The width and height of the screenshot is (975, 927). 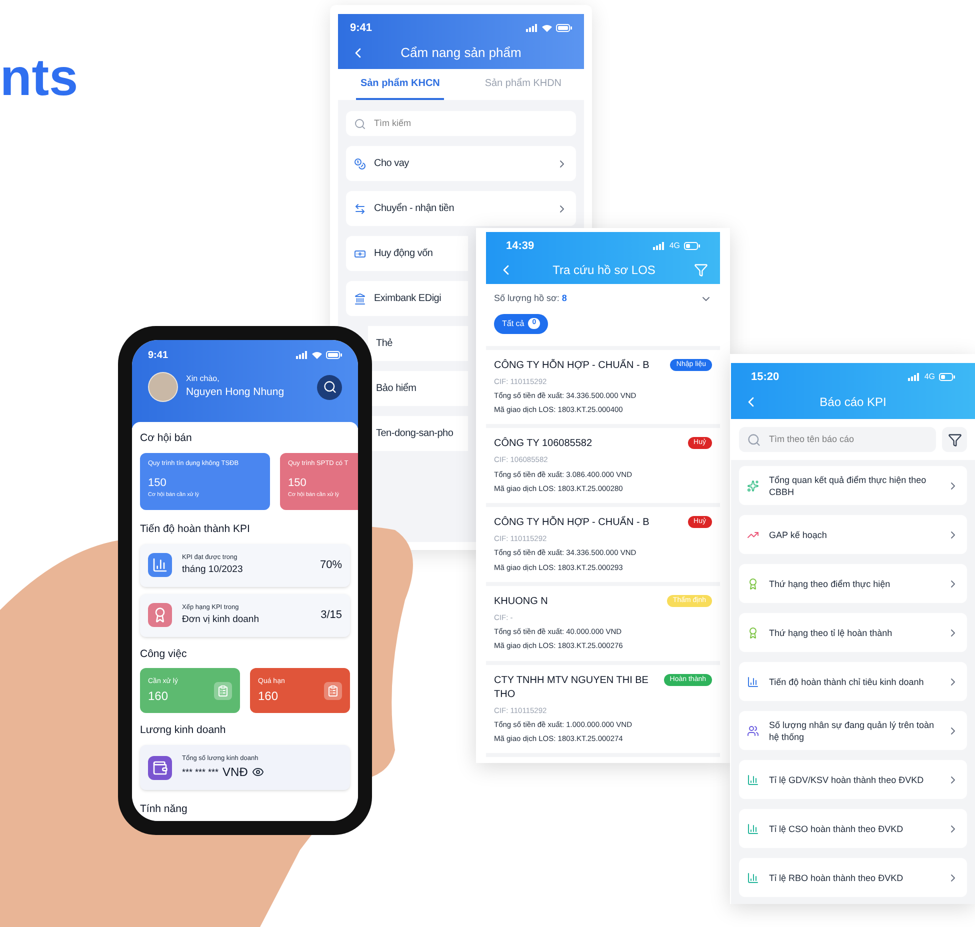 I want to click on product-item: Huy động vốn, so click(x=407, y=253).